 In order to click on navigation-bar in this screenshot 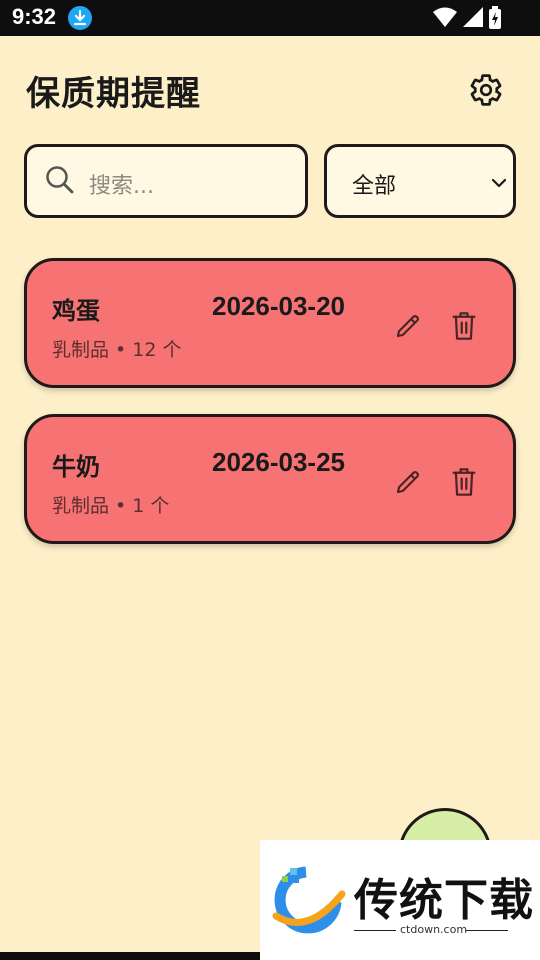, I will do `click(130, 956)`.